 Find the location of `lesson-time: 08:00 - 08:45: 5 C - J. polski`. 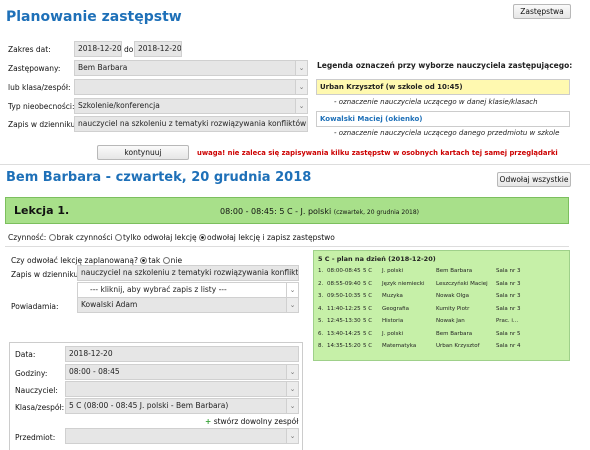

lesson-time: 08:00 - 08:45: 5 C - J. polski is located at coordinates (276, 211).